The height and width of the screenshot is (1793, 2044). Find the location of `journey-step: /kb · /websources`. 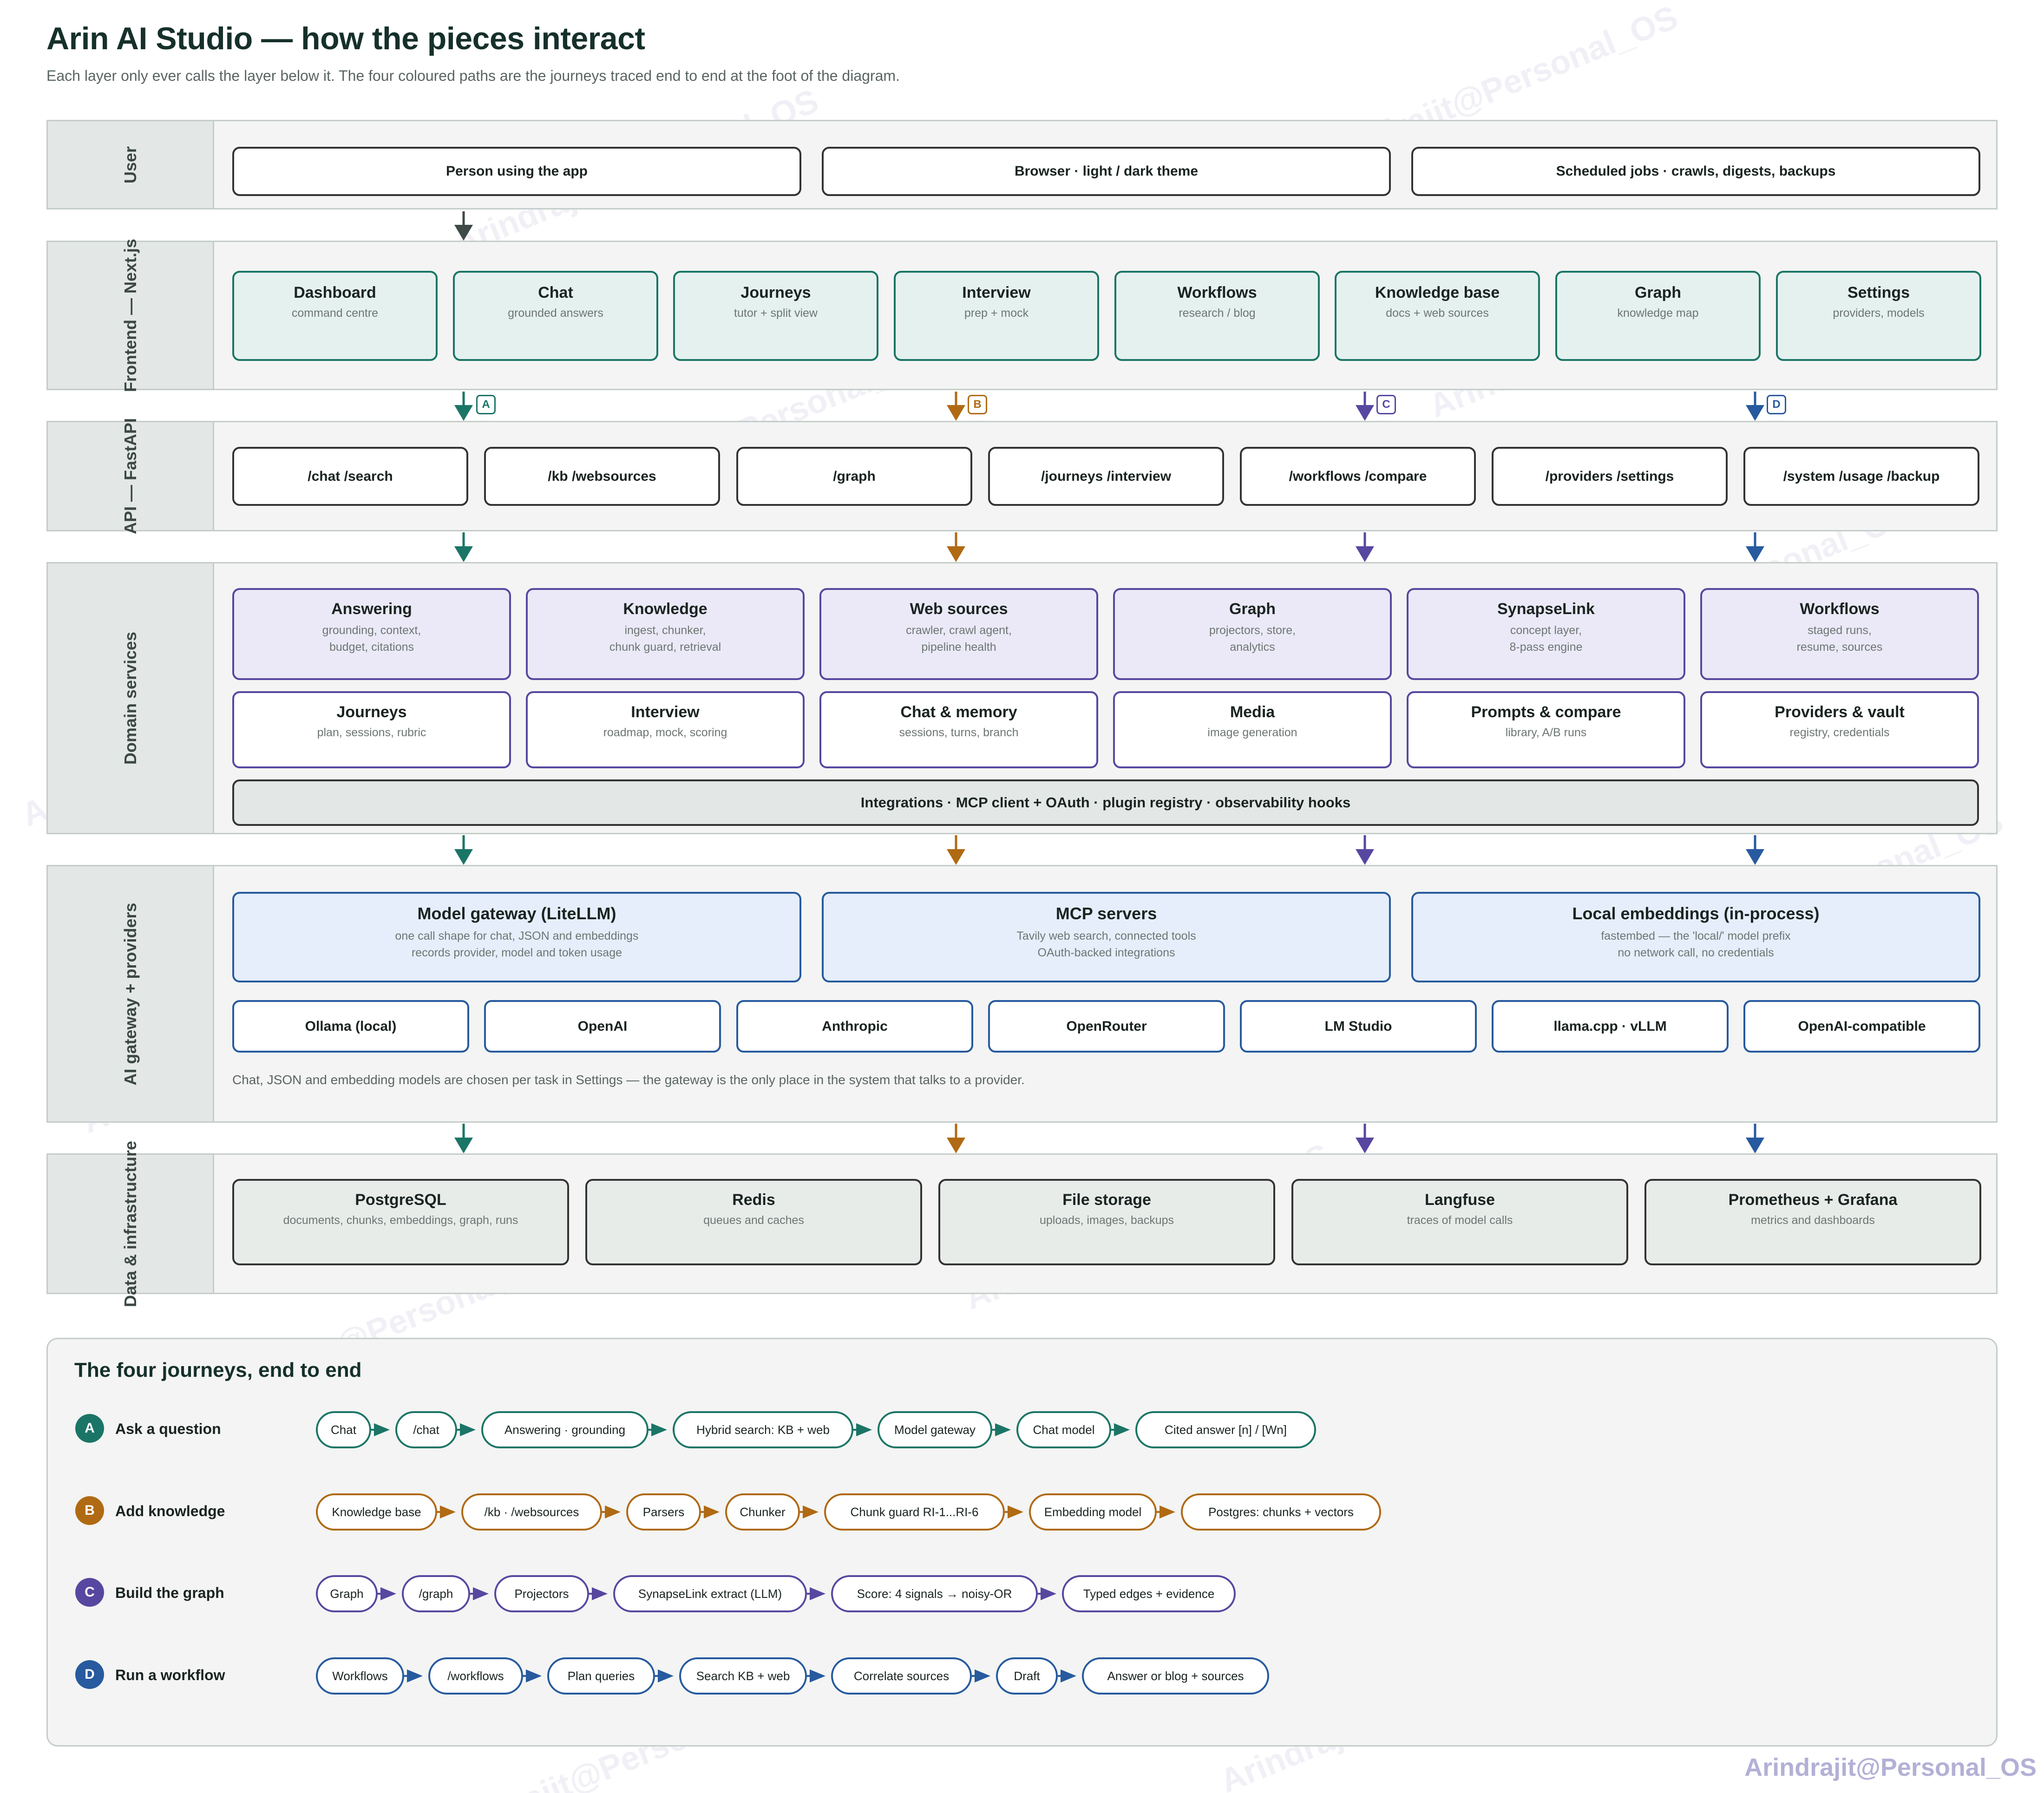

journey-step: /kb · /websources is located at coordinates (532, 1512).